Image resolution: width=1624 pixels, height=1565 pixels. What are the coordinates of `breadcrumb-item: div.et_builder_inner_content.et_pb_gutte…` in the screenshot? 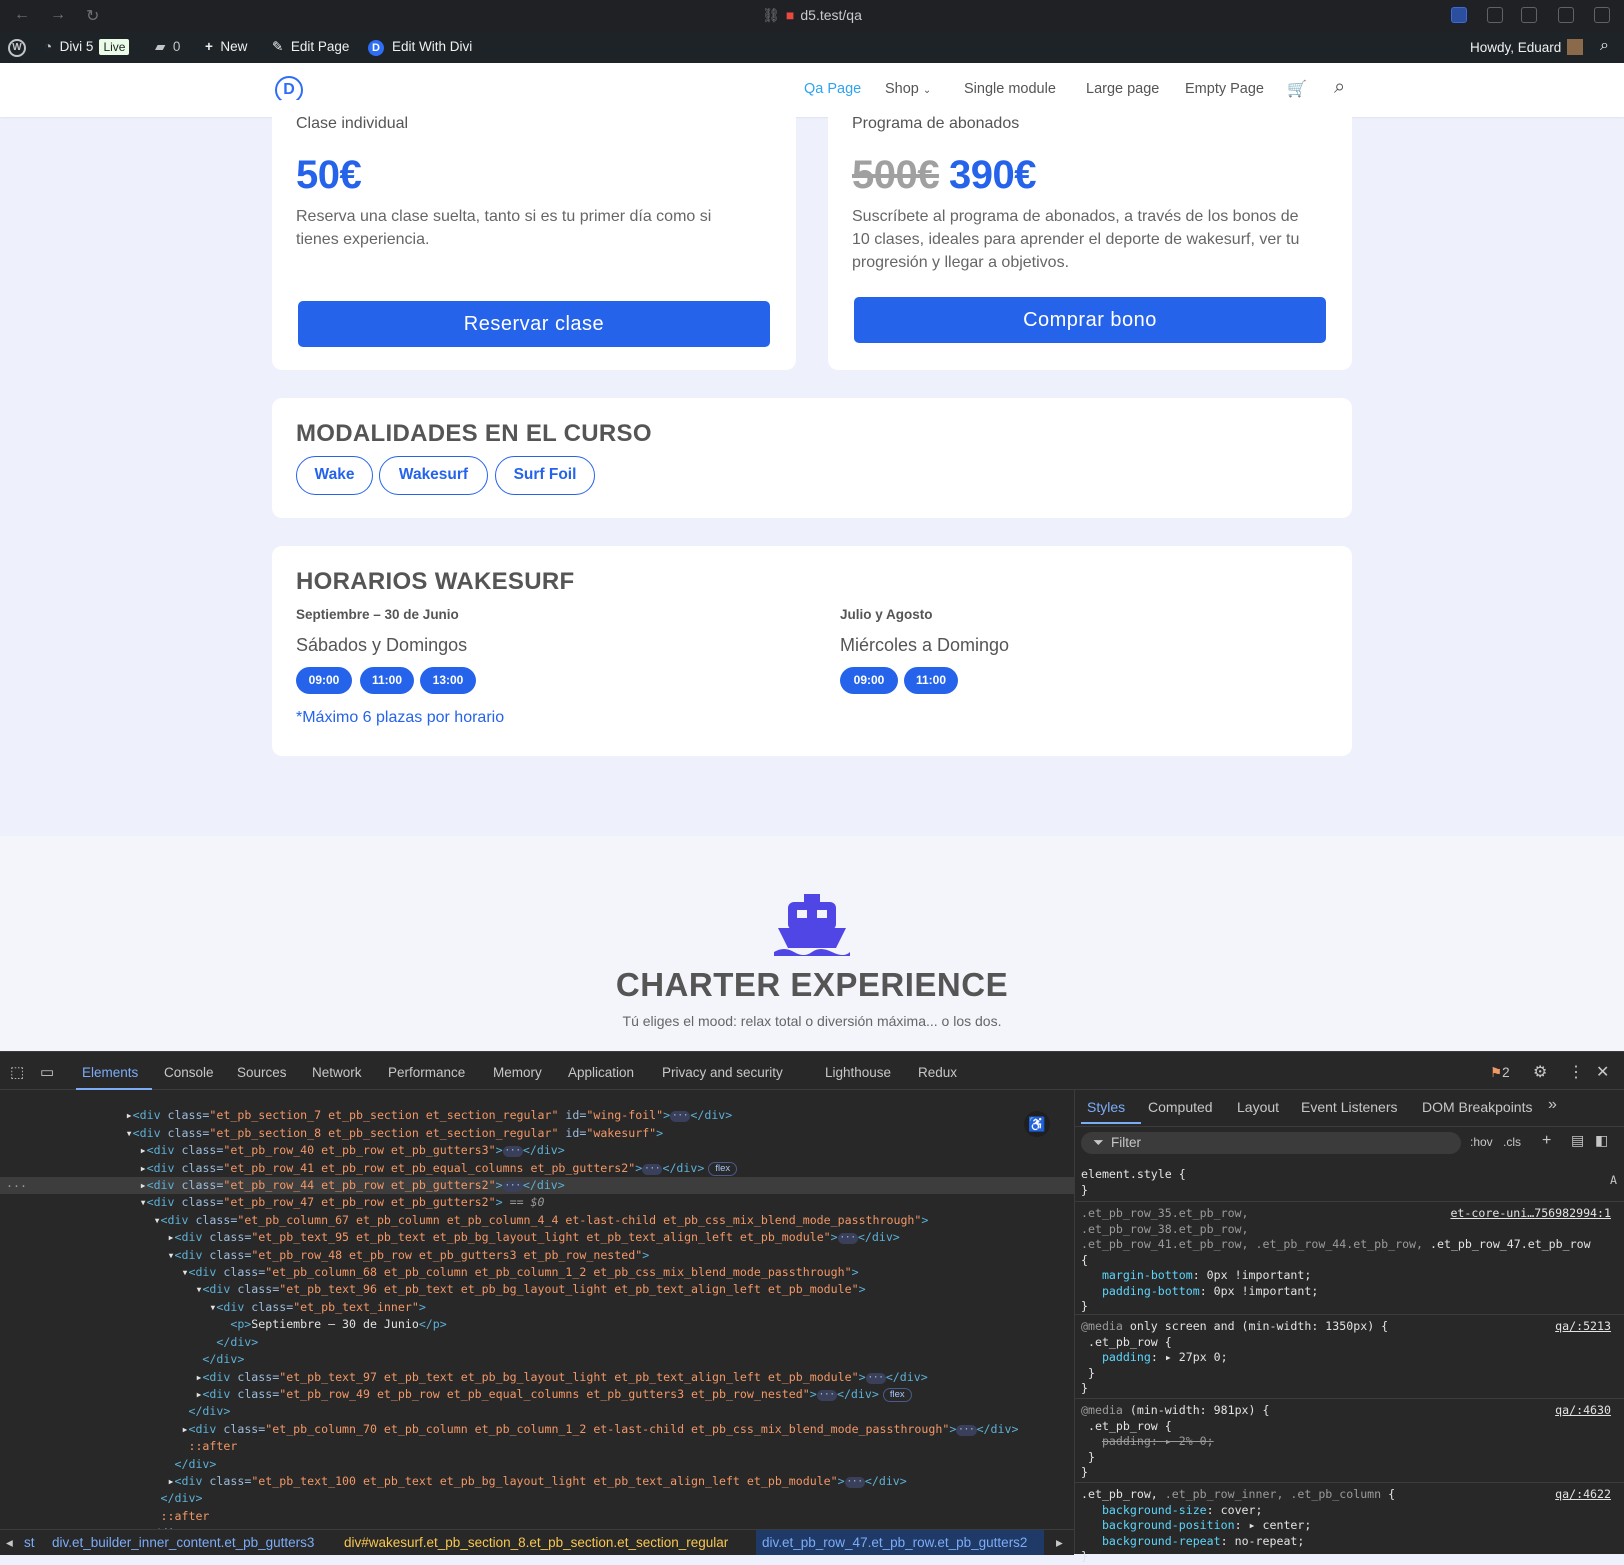 It's located at (183, 1542).